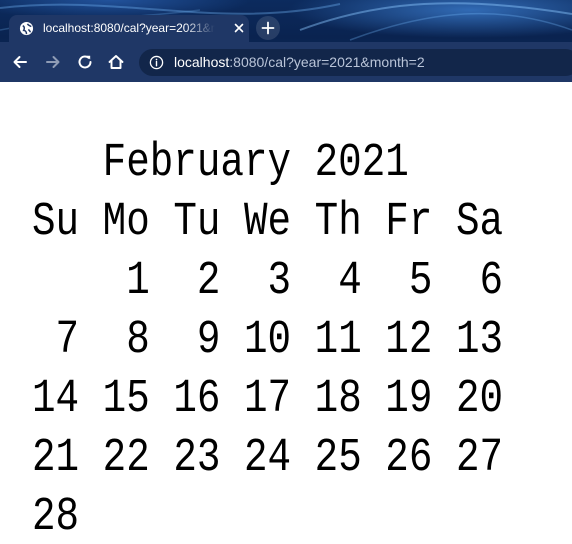 The image size is (572, 544). What do you see at coordinates (350, 458) in the screenshot?
I see `day-cell: 25` at bounding box center [350, 458].